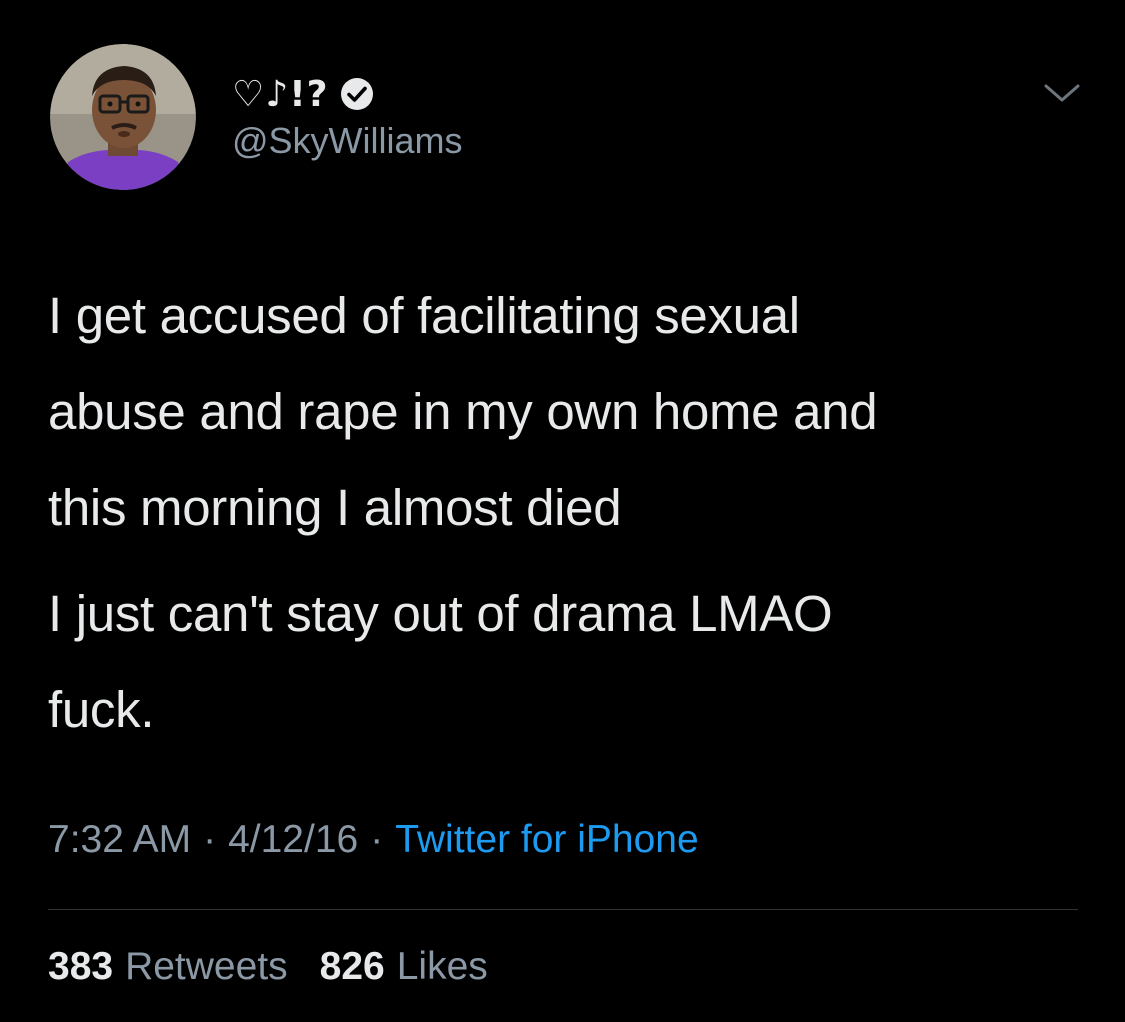  Describe the element at coordinates (81, 966) in the screenshot. I see `retweets-count: 383` at that location.